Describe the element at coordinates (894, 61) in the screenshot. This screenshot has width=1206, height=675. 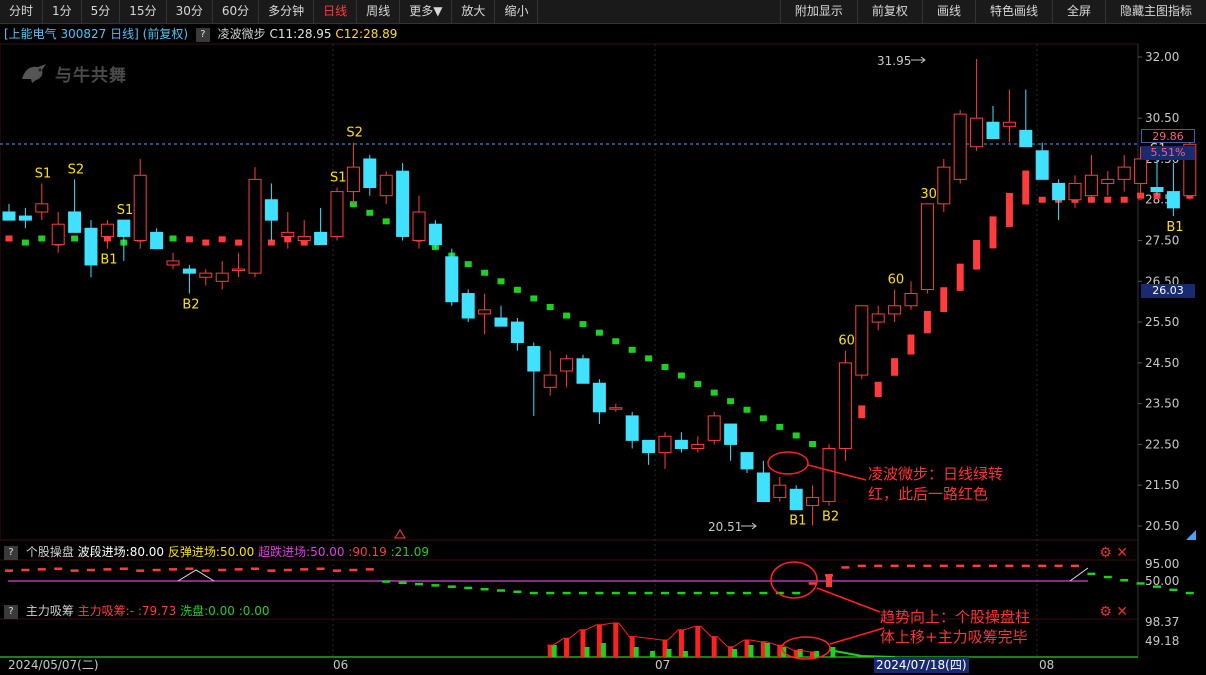
I see `peak-price-label: 31.95` at that location.